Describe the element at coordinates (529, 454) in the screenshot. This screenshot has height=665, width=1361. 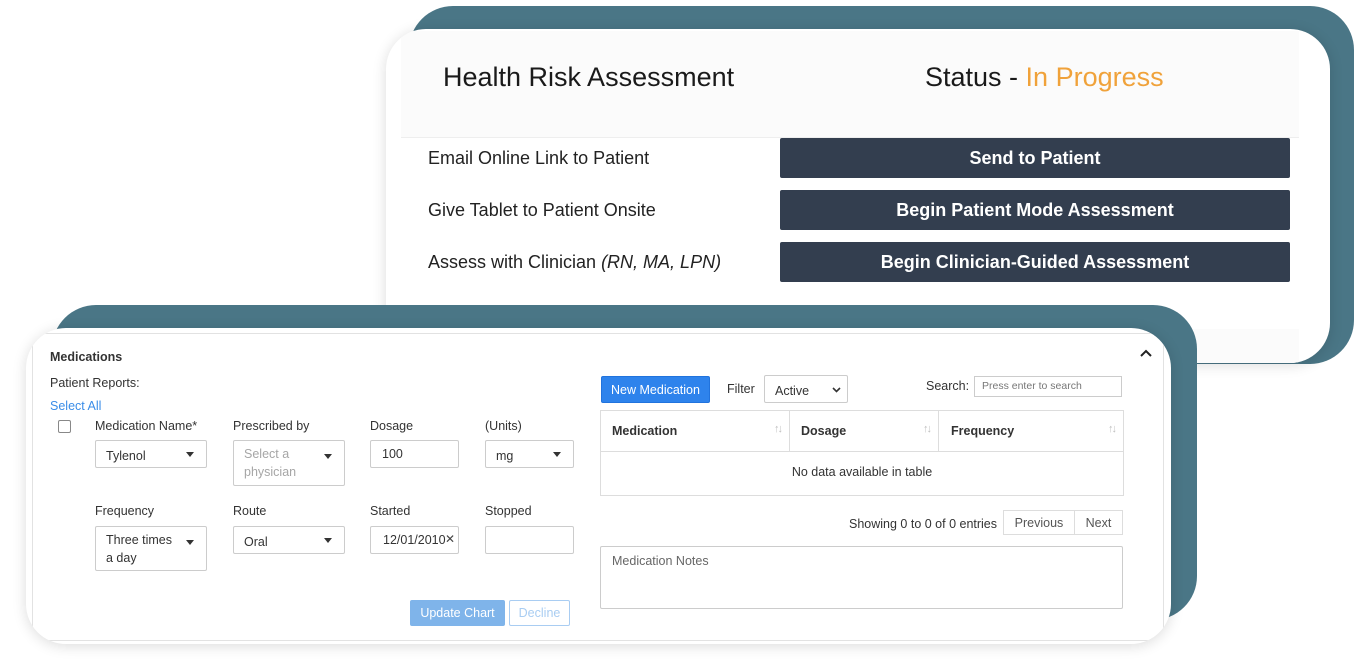
I see `units-select: mg` at that location.